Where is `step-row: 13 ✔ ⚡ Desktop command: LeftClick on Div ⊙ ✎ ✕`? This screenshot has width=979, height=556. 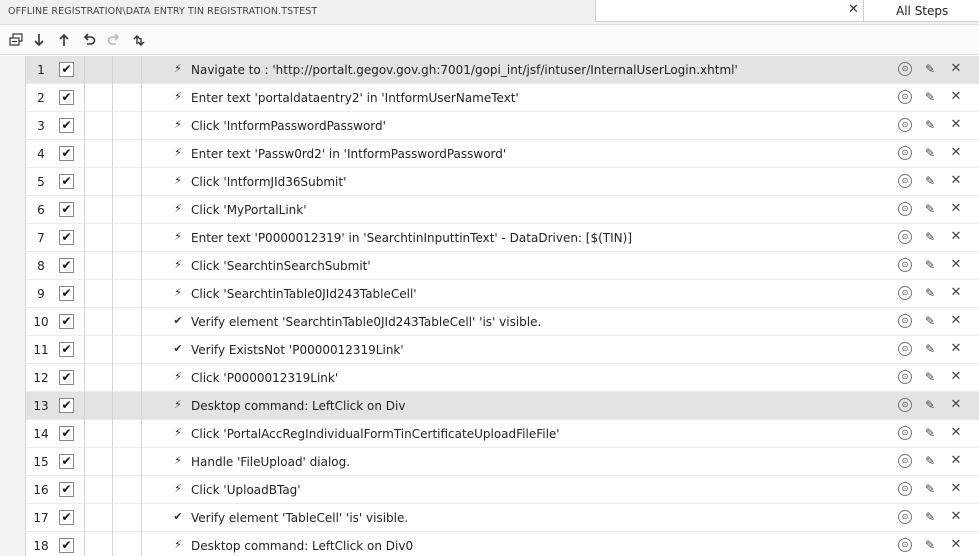 step-row: 13 ✔ ⚡ Desktop command: LeftClick on Div ⊙ ✎ ✕ is located at coordinates (489, 406).